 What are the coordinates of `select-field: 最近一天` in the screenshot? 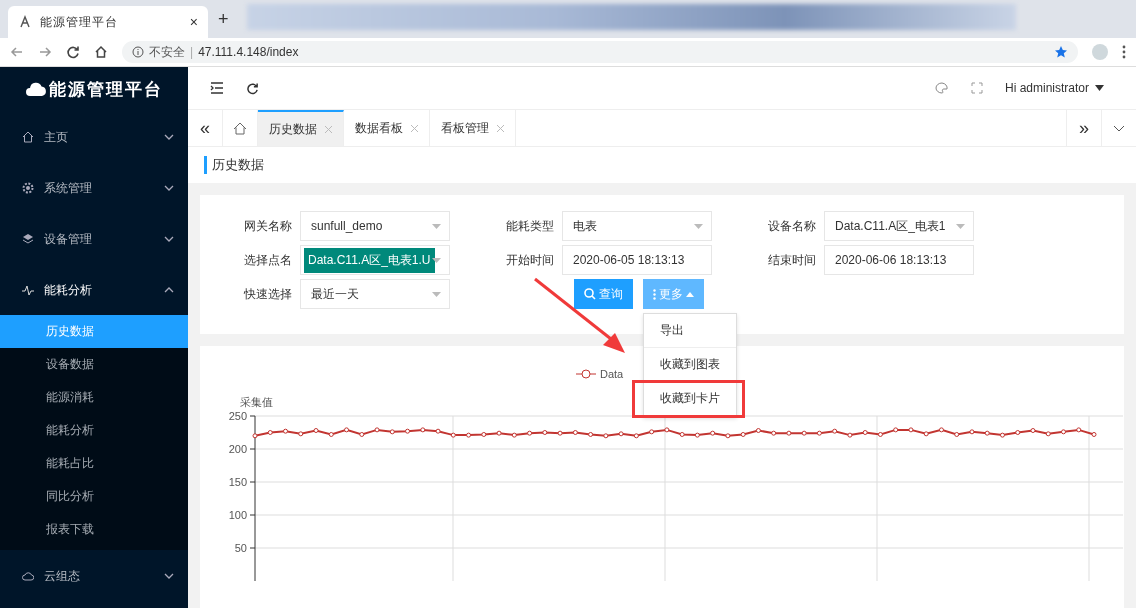 It's located at (375, 294).